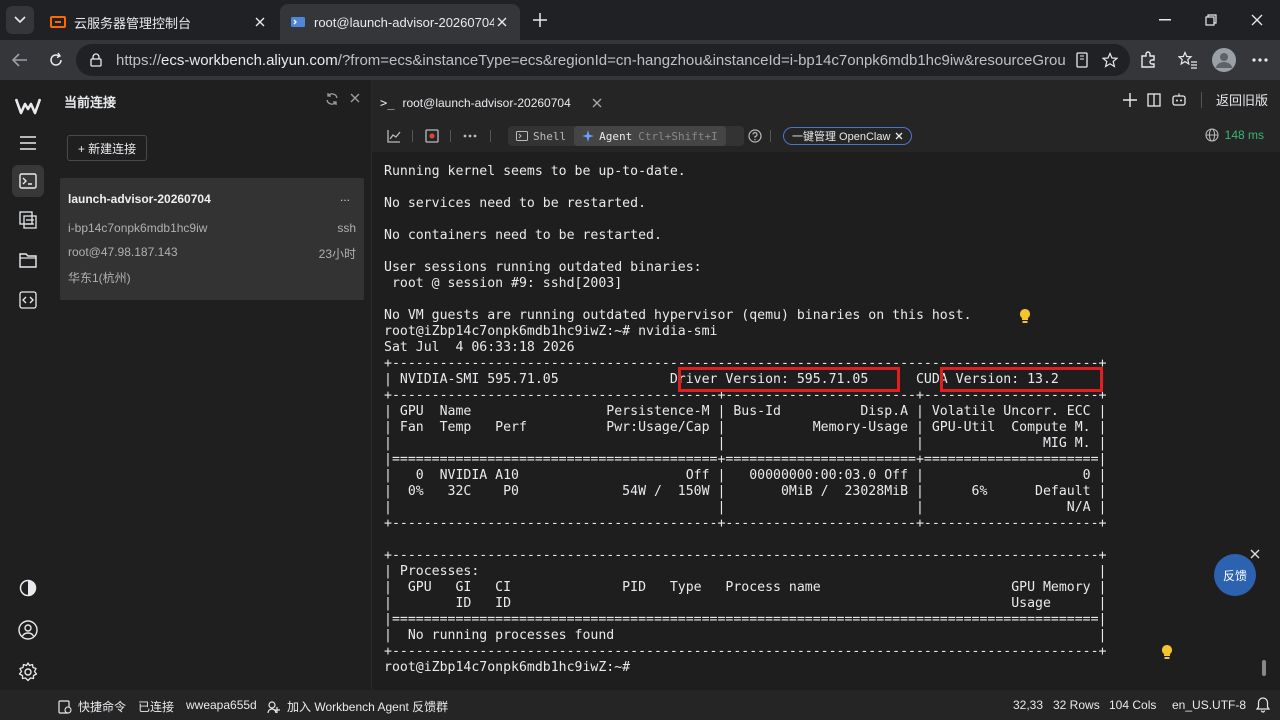 This screenshot has width=1280, height=720. I want to click on cursor-position: 32,33, so click(1028, 705).